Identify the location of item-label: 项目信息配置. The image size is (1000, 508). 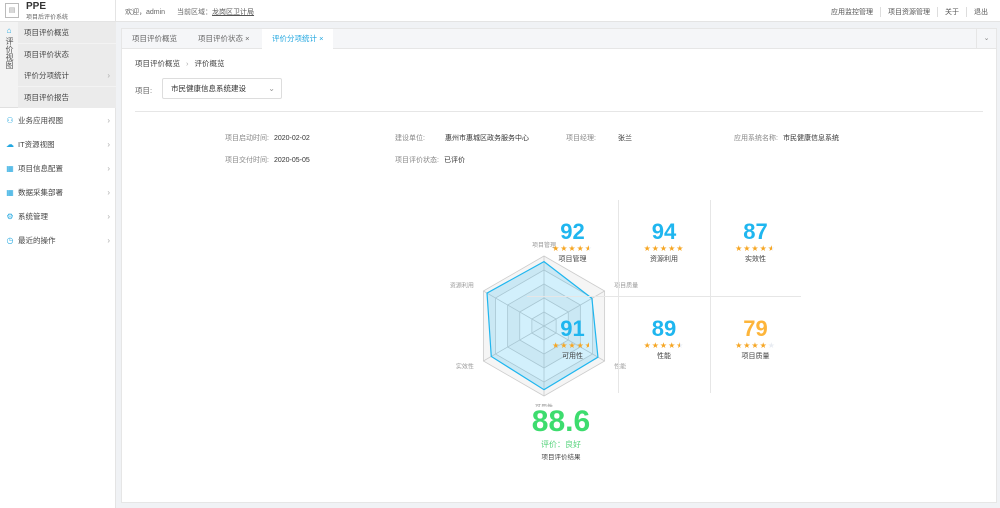
(40, 168).